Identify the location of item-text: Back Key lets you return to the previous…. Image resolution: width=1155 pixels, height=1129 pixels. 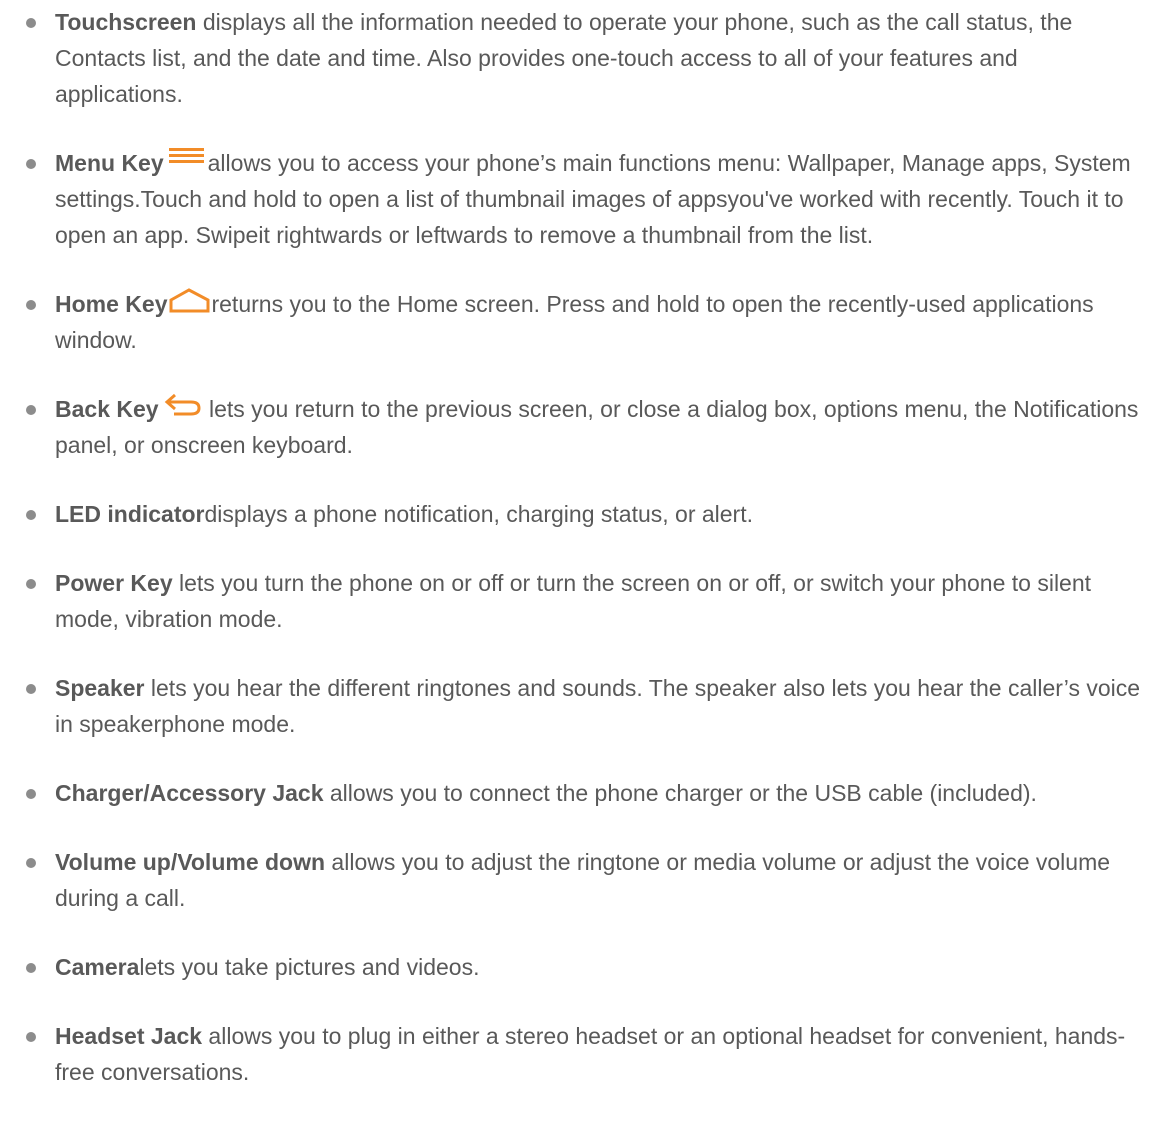
(600, 427).